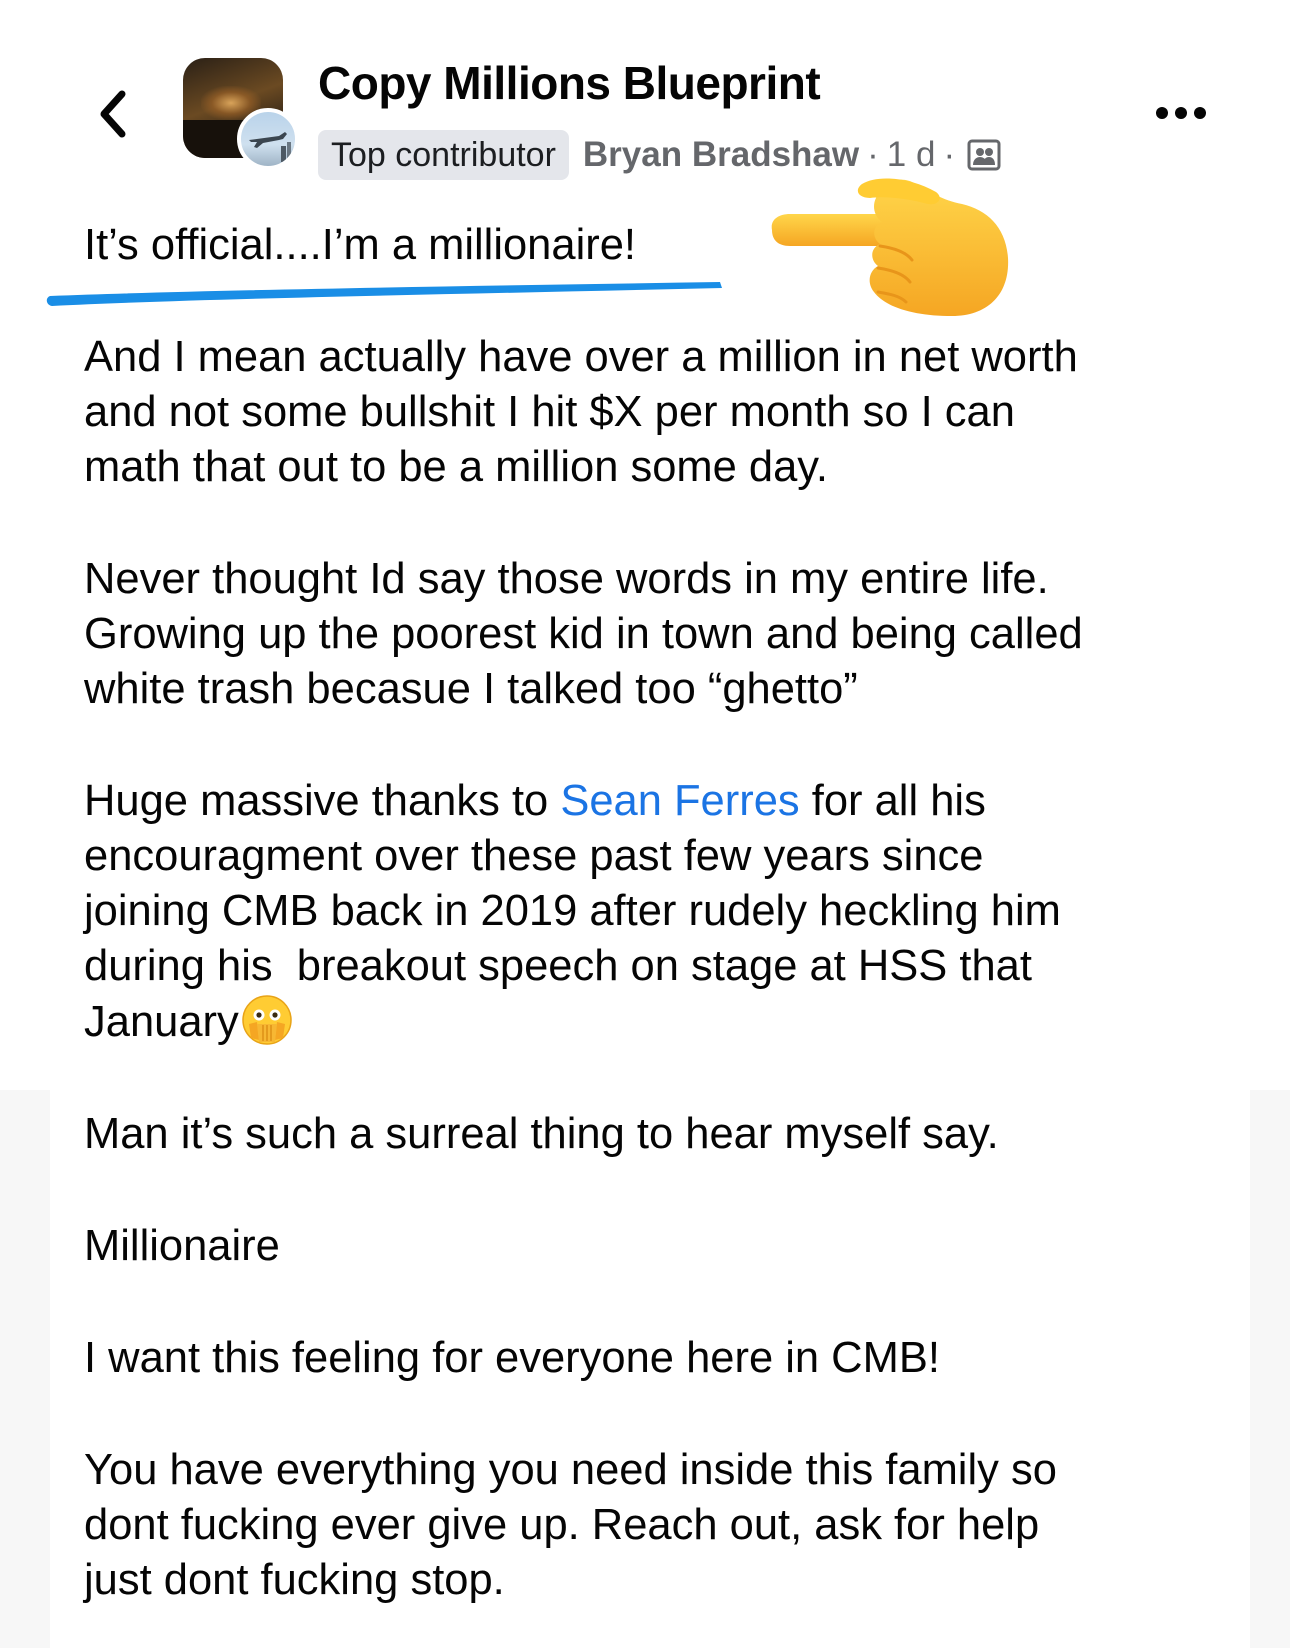 This screenshot has height=1648, width=1290. Describe the element at coordinates (456, 467) in the screenshot. I see `post-line: math that out to be a million some day.` at that location.